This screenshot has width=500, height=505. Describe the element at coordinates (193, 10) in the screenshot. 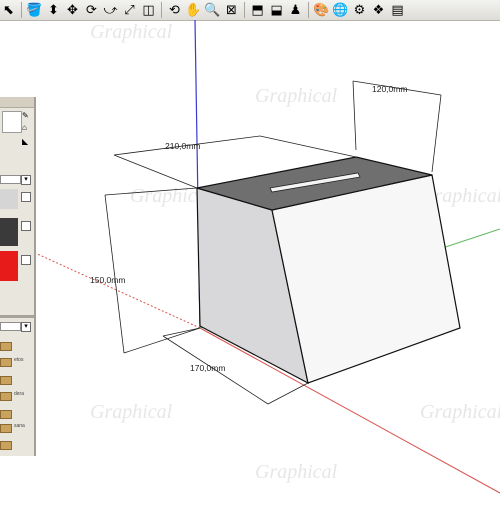

I see `pan-tool: ✋` at that location.